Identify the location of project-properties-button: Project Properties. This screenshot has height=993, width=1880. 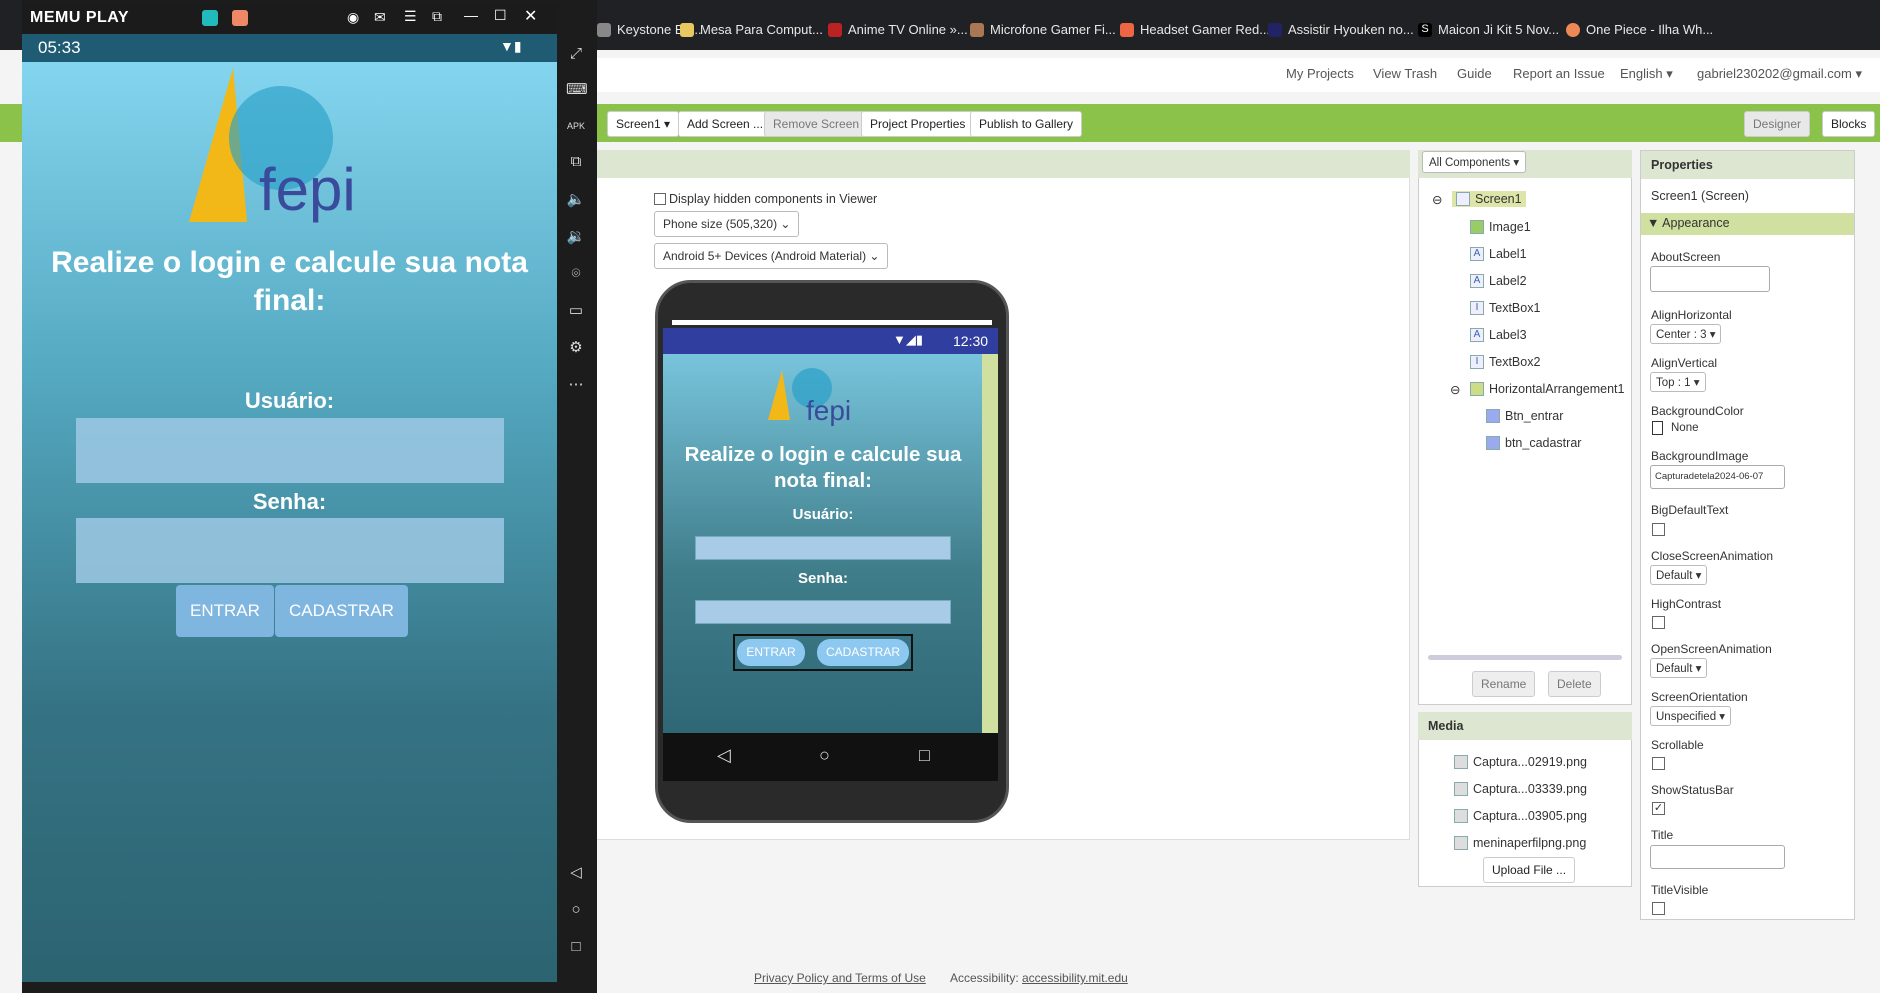
(918, 124).